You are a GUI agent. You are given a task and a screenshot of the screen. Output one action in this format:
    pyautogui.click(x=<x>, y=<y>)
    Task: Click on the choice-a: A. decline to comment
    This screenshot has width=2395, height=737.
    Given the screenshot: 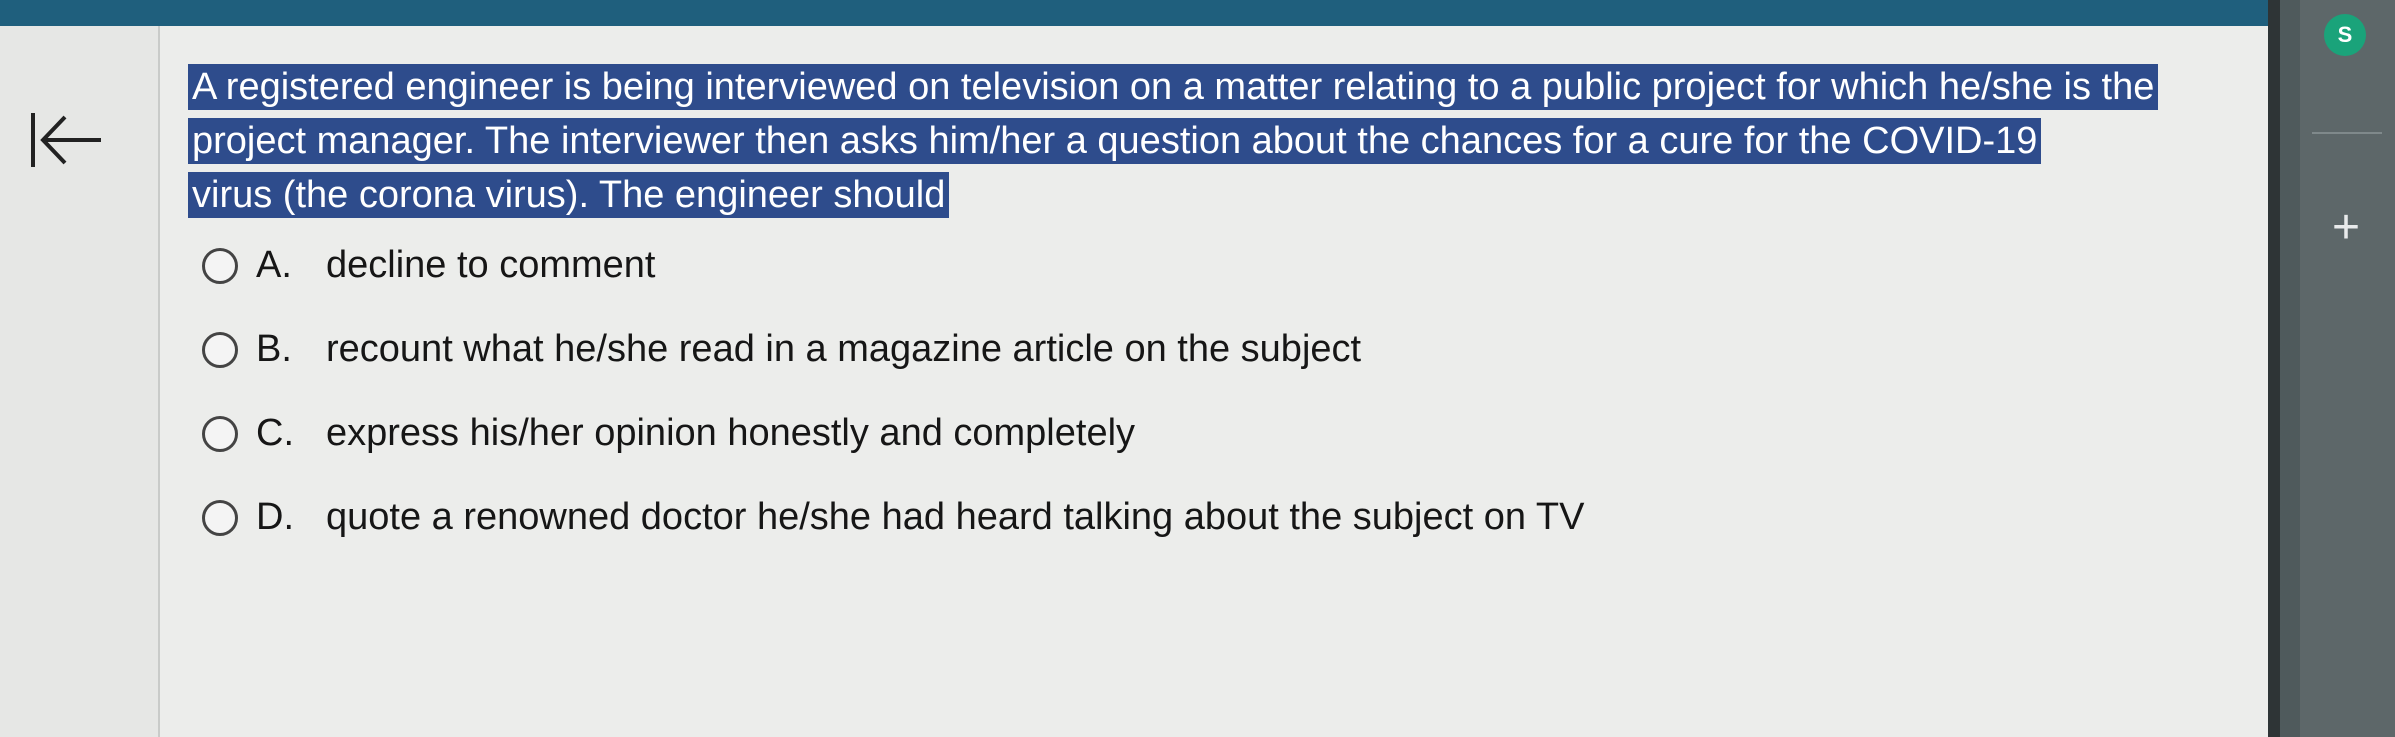 What is the action you would take?
    pyautogui.click(x=429, y=265)
    